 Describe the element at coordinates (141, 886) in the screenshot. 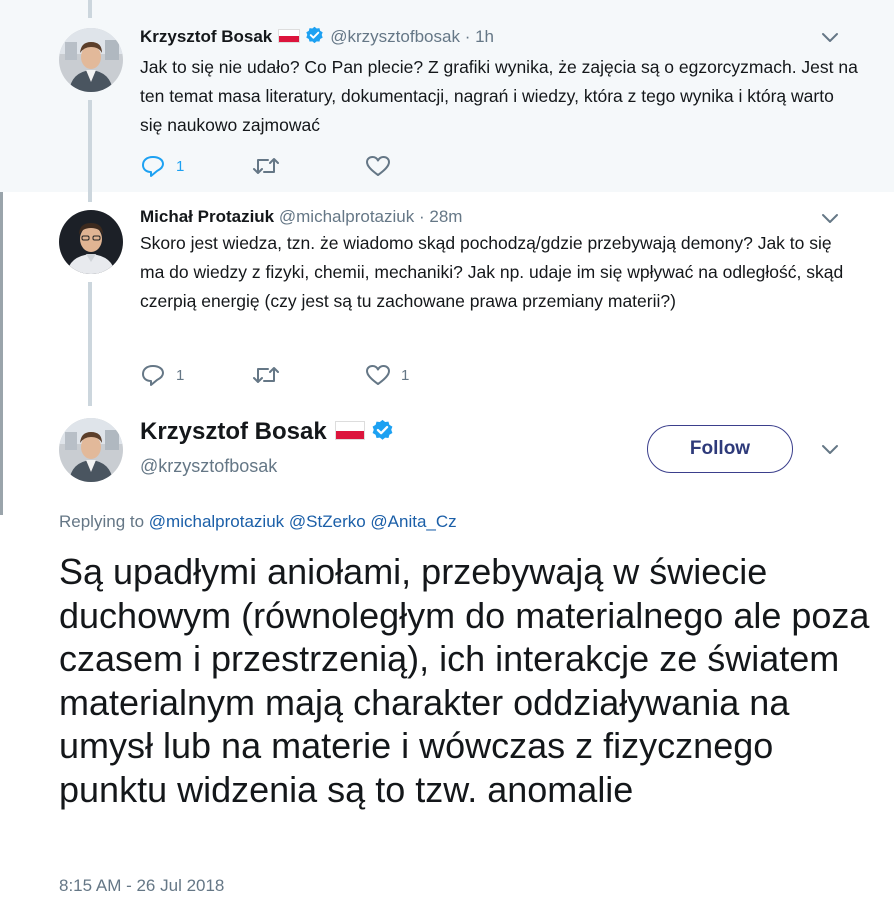

I see `tweet-timestamp: 8:15 AM - 26 Jul 2018` at that location.